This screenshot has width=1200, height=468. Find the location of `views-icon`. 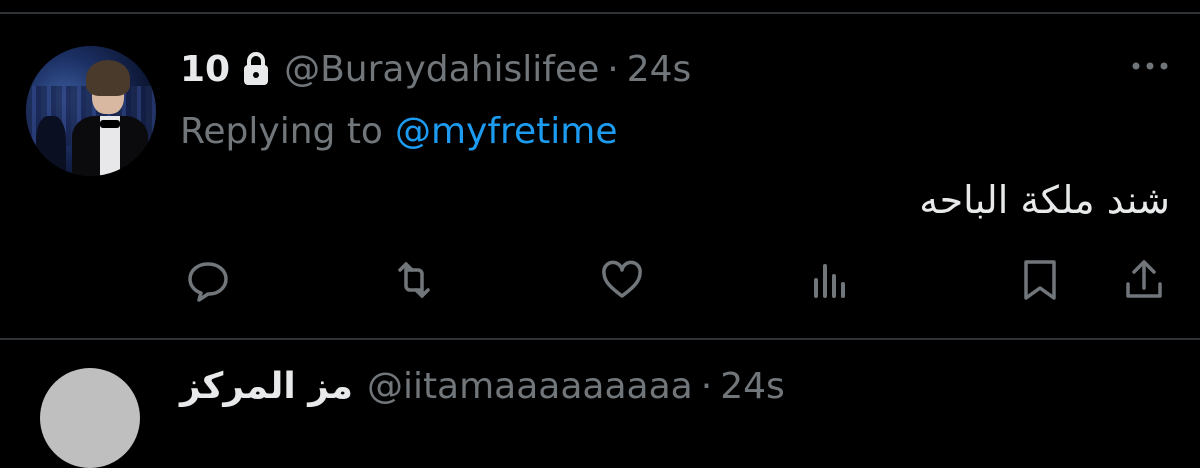

views-icon is located at coordinates (829, 281).